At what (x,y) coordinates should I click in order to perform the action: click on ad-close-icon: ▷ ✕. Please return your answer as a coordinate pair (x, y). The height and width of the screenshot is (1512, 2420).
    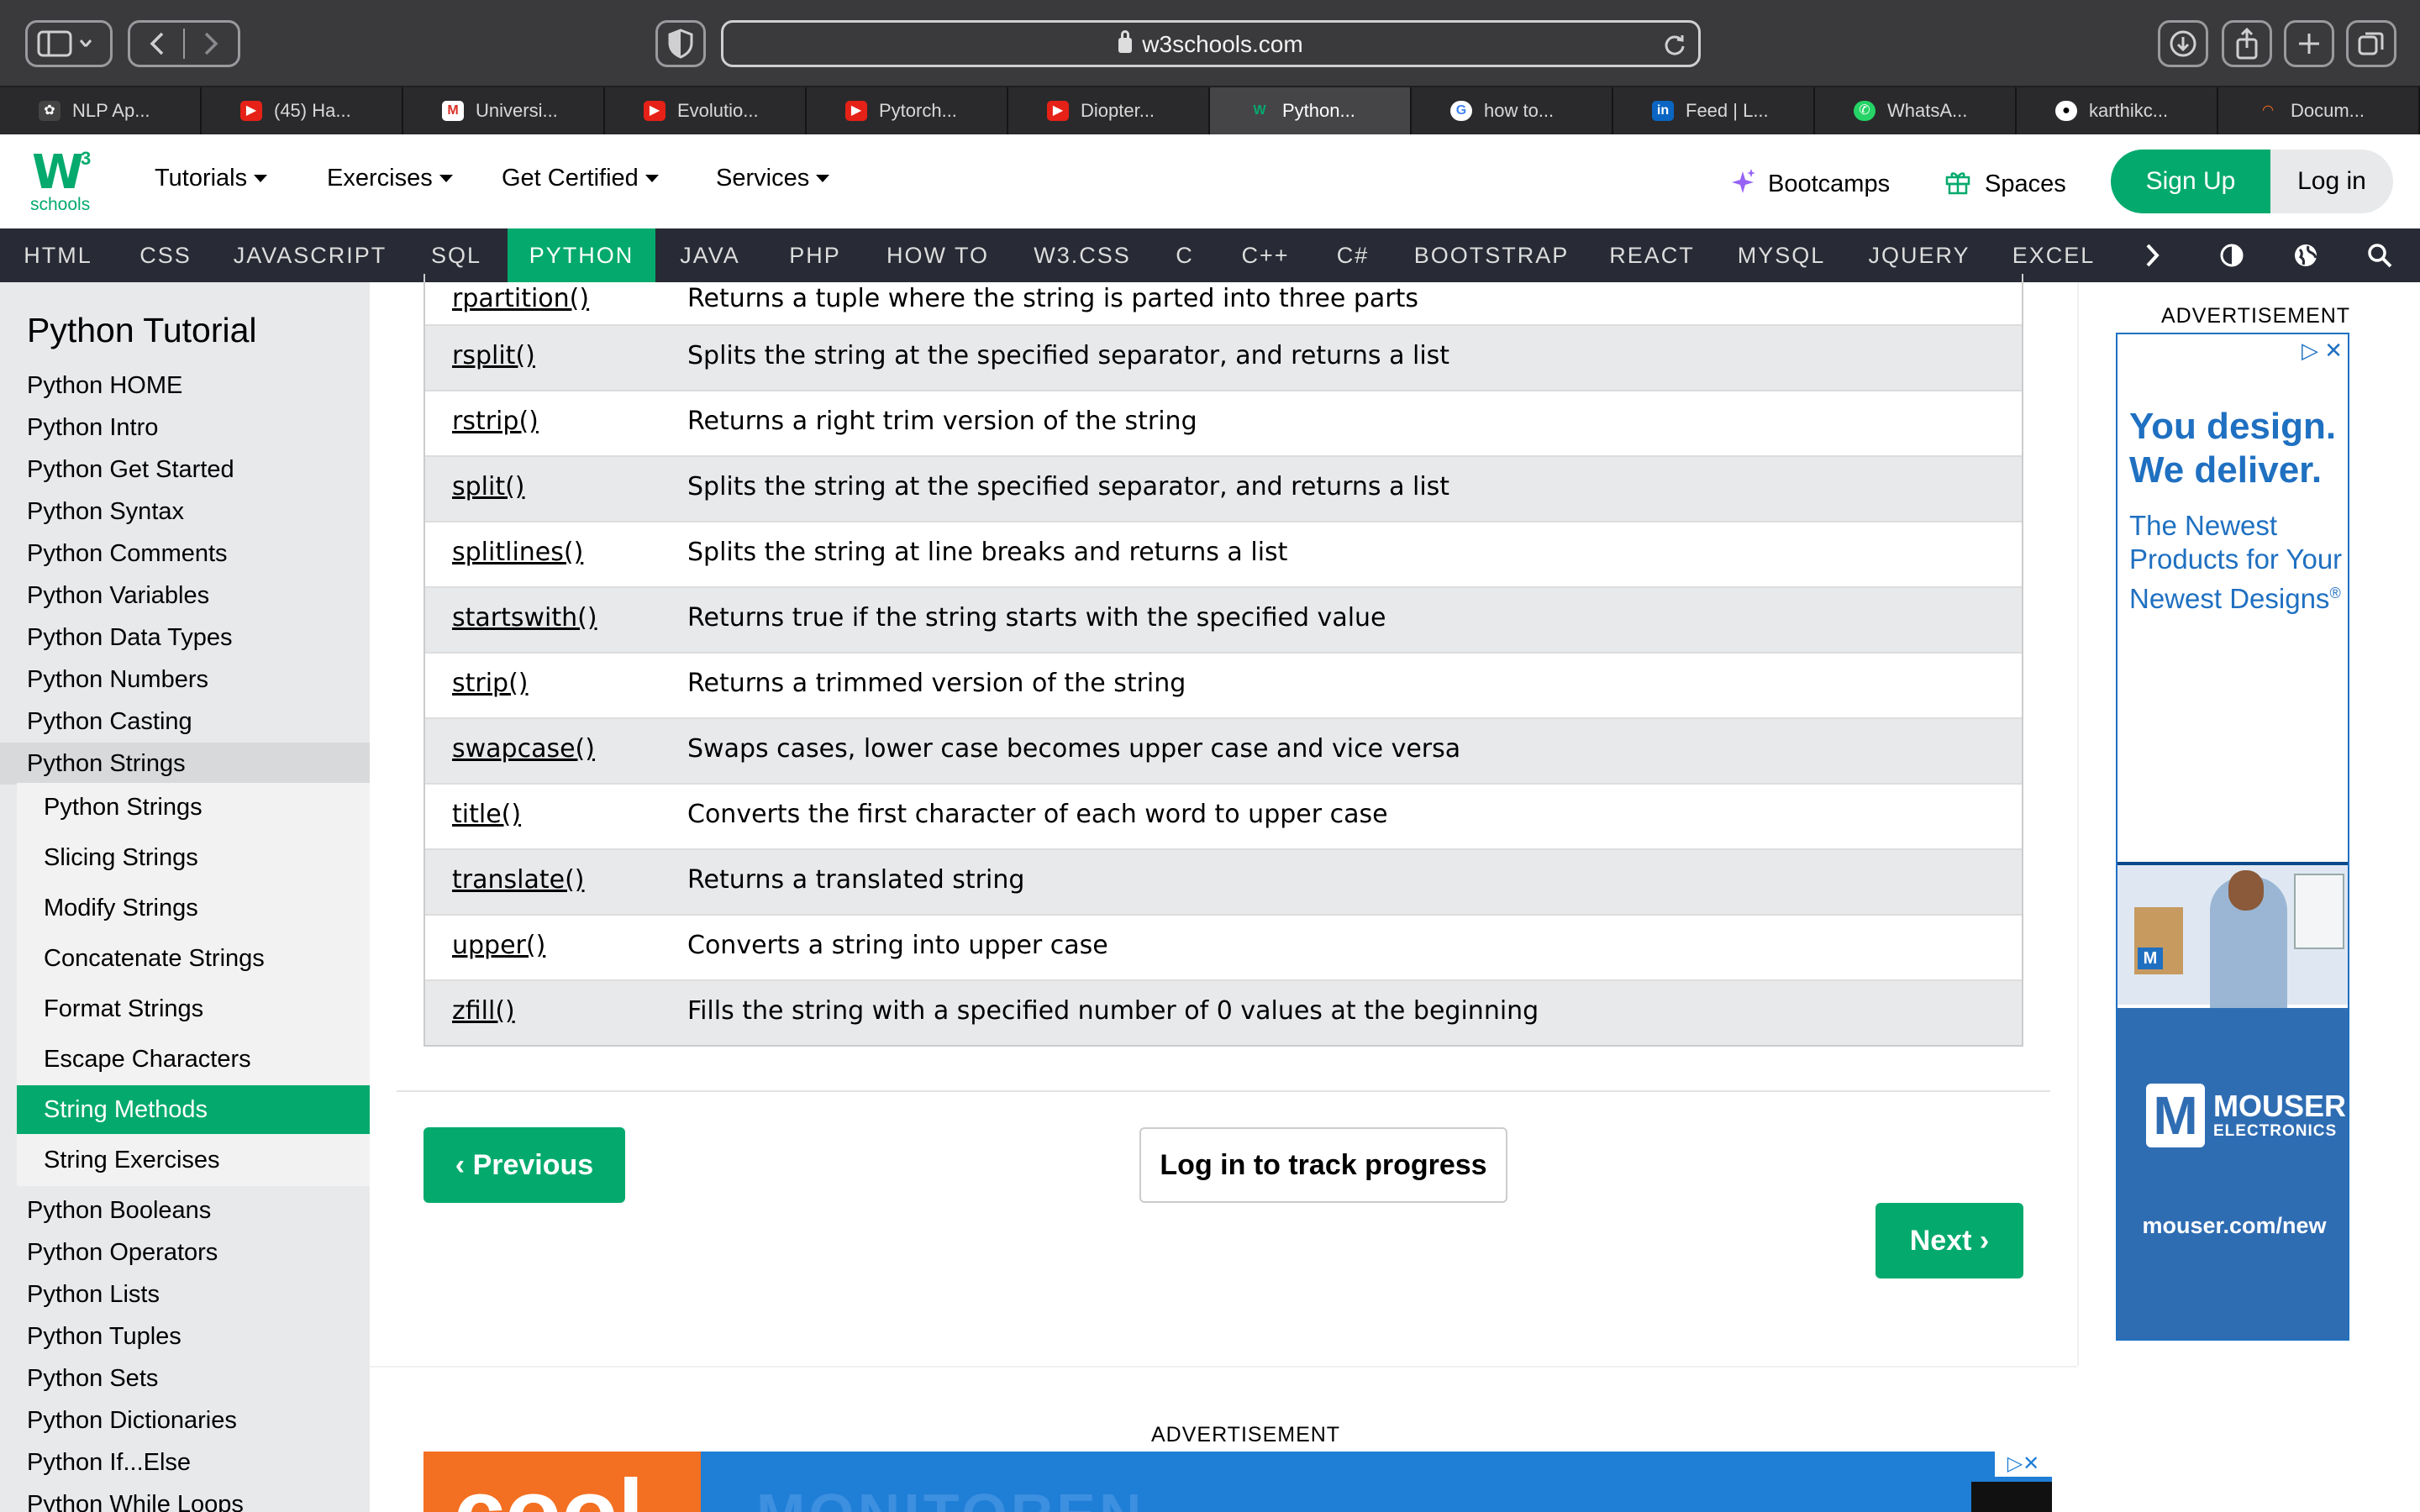
    Looking at the image, I should click on (2323, 351).